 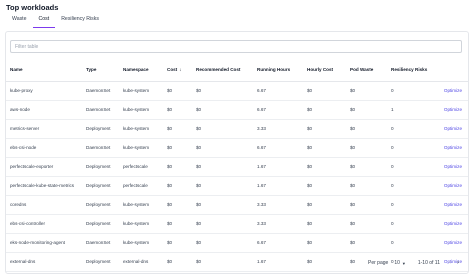 I want to click on per-page-label: Per page, so click(x=378, y=263).